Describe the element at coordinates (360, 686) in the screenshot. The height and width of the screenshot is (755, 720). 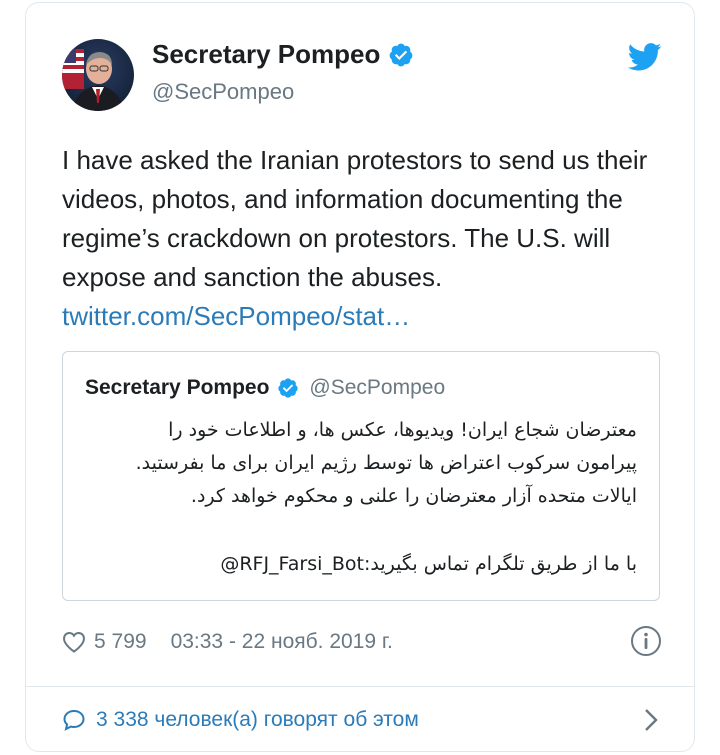
I see `divider` at that location.